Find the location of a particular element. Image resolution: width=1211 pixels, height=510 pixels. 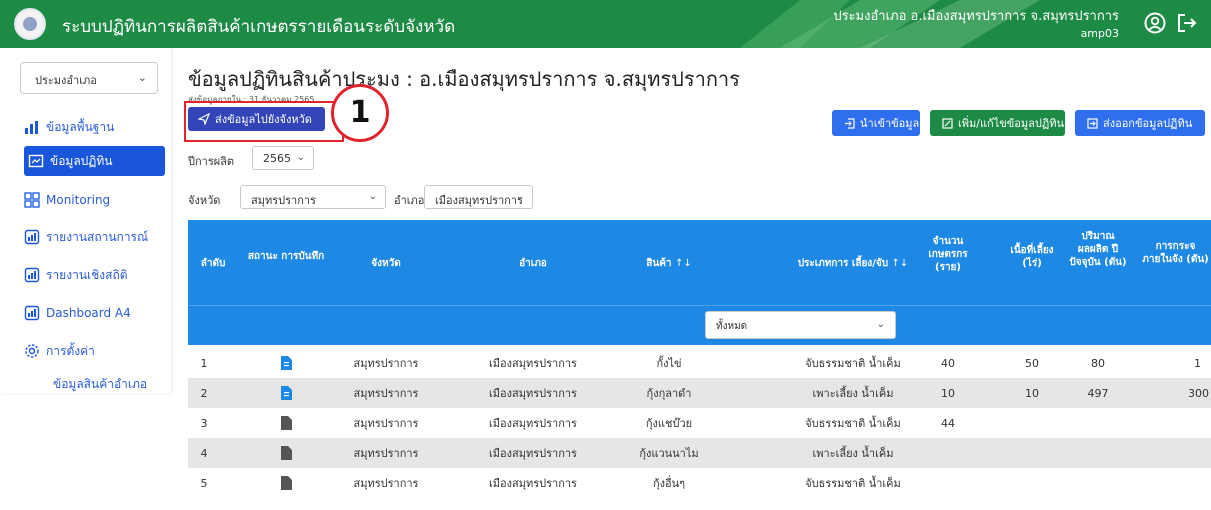

calendar-chart-icon is located at coordinates (36, 161).